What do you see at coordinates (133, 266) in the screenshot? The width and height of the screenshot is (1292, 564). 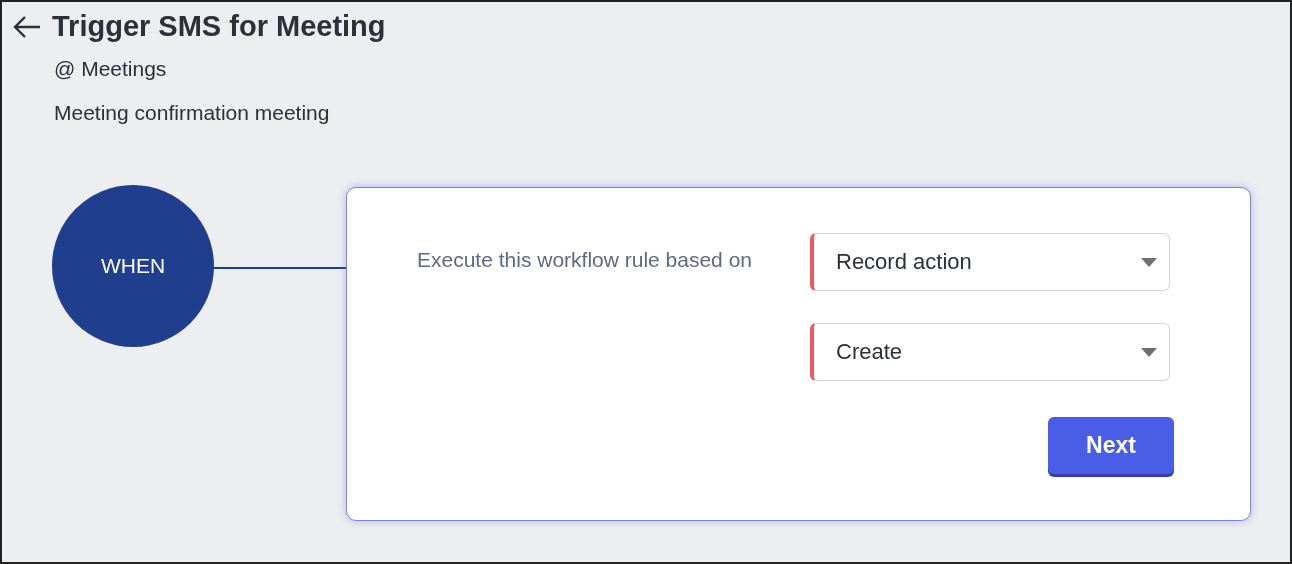 I see `trigger-node: WHEN` at bounding box center [133, 266].